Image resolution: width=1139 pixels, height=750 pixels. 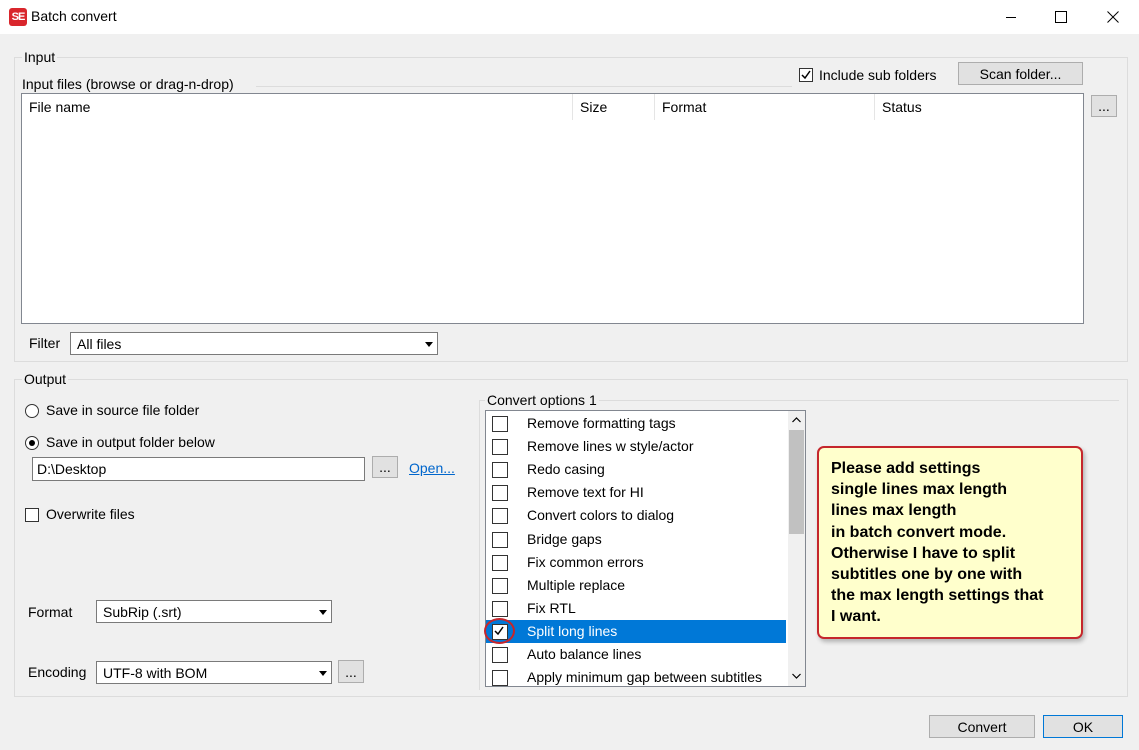 I want to click on format-combo: SubRip (.srt), so click(x=214, y=611).